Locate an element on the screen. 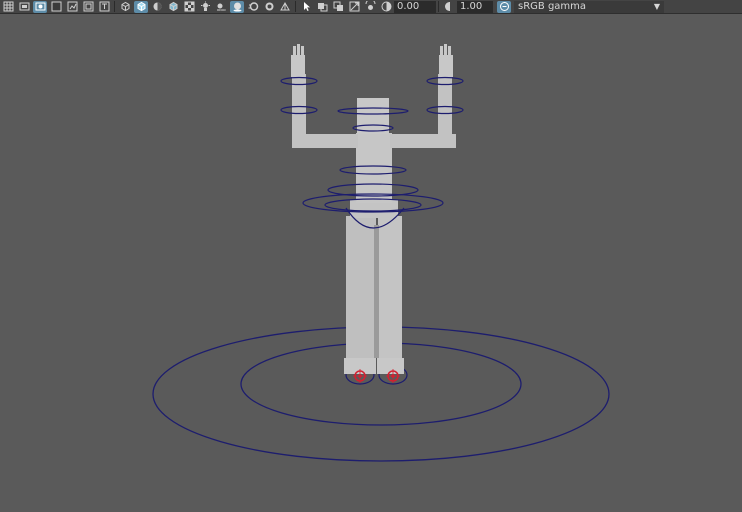  exposure-icon is located at coordinates (386, 7).